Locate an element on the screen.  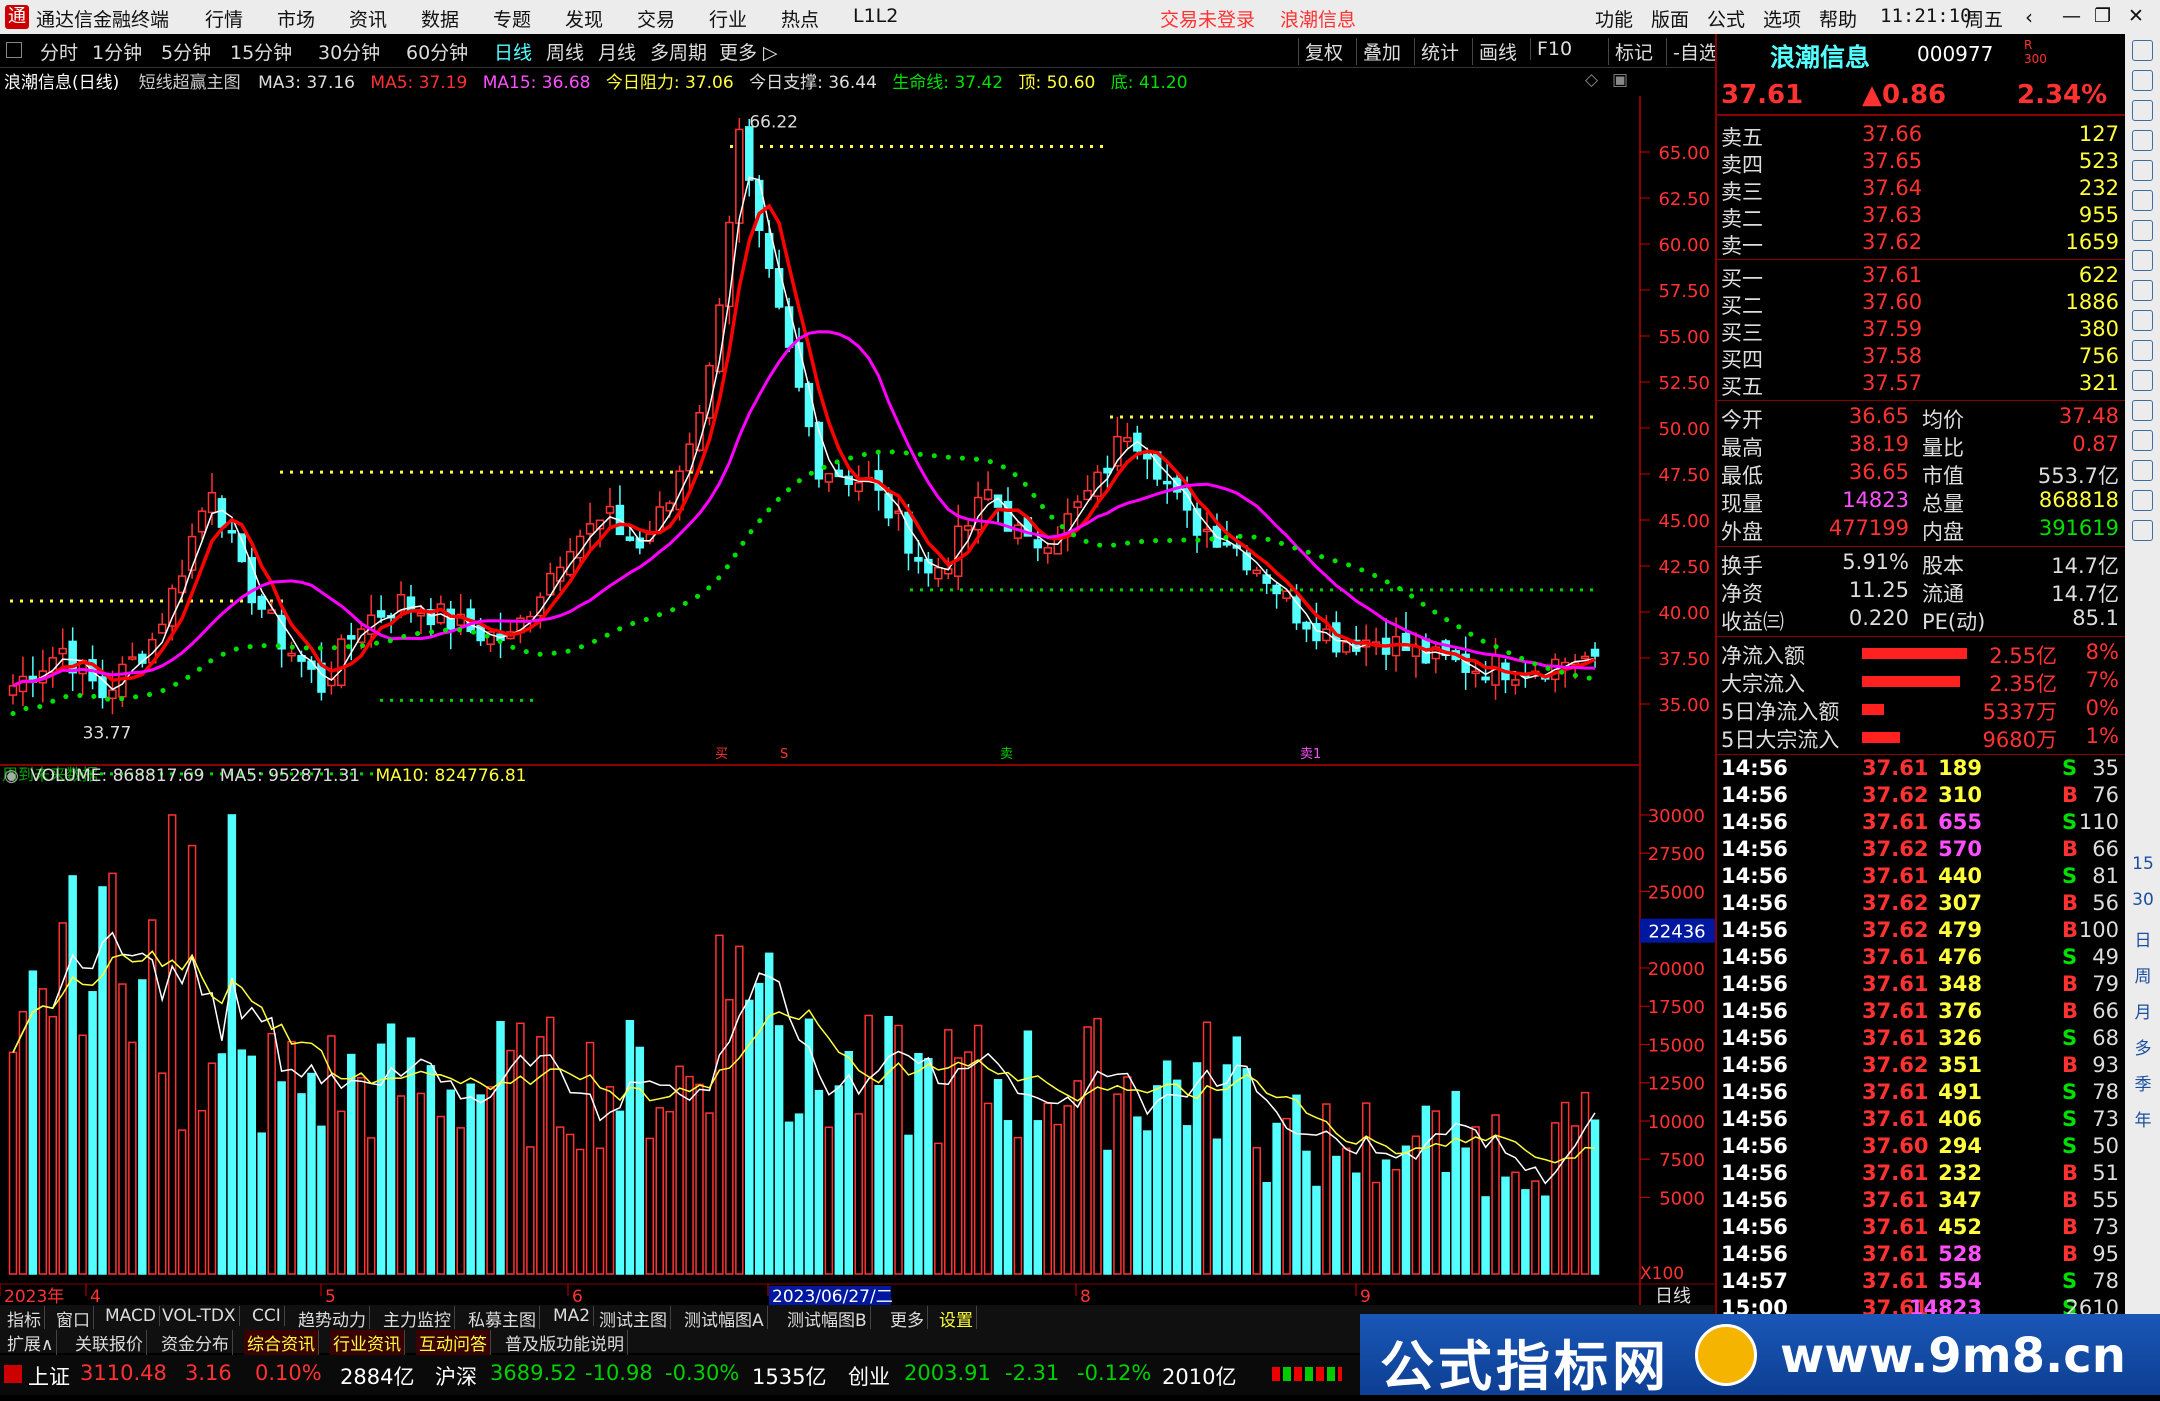
indicator-tab-12: 更多 is located at coordinates (907, 1318).